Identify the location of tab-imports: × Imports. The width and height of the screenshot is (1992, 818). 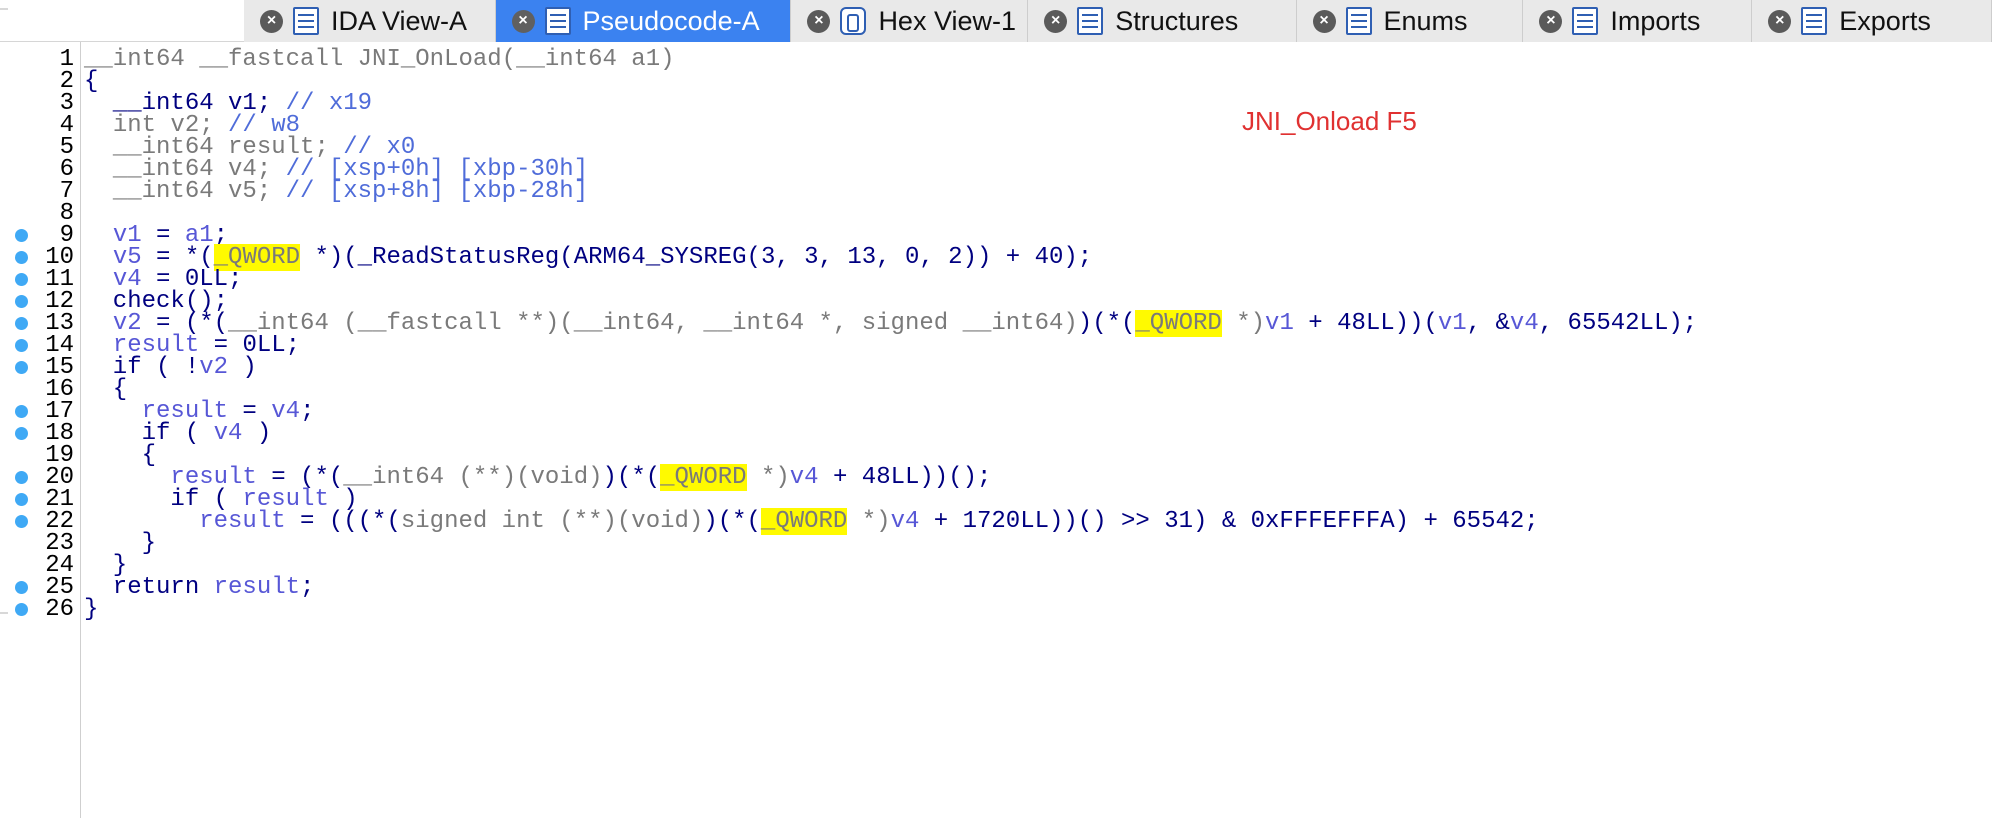
(1638, 21).